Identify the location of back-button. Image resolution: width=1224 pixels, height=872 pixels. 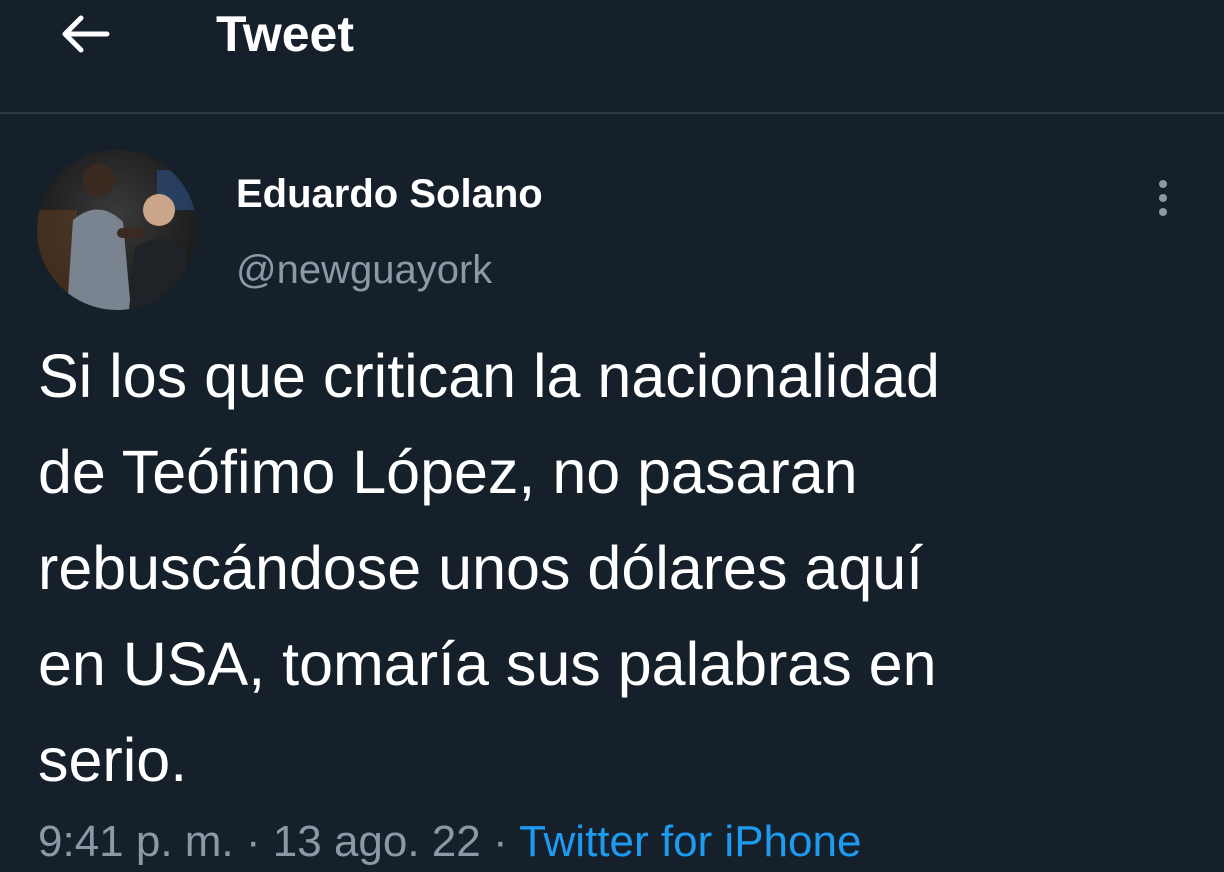
(84, 34).